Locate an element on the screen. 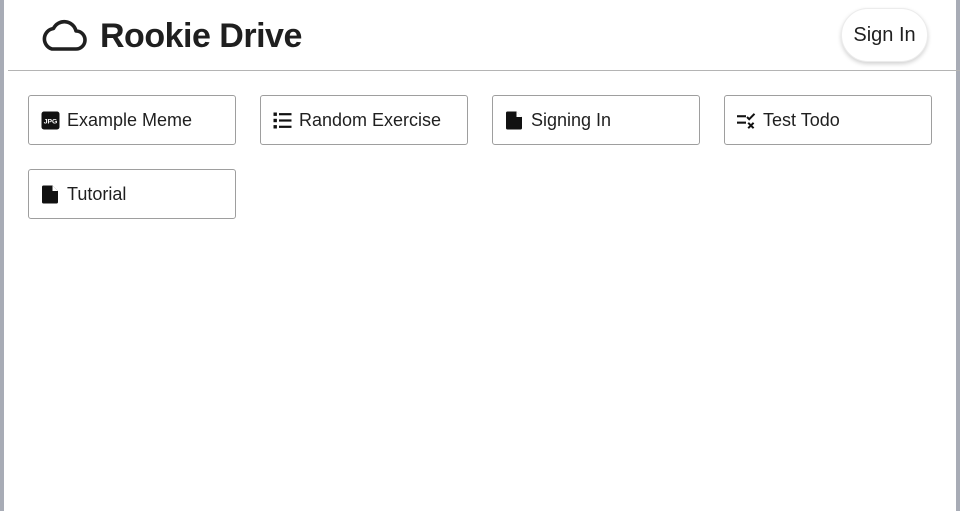  file-name: Tutorial is located at coordinates (97, 193).